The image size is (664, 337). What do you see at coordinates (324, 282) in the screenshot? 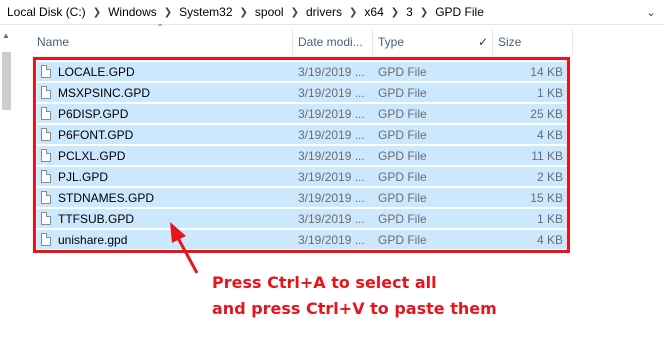
I see `instruction-line-1: Press Ctrl+A to select all` at bounding box center [324, 282].